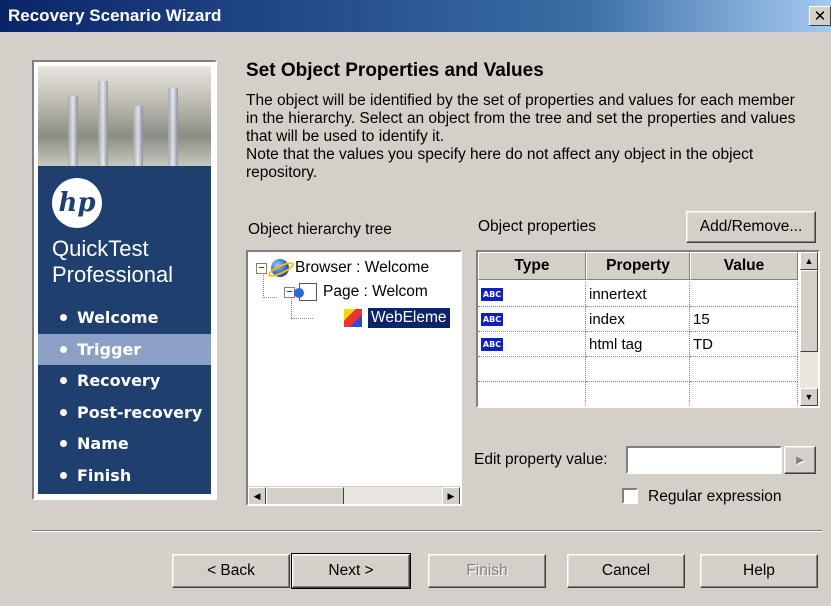 The image size is (831, 606). I want to click on hp-logo-text: hp, so click(77, 203).